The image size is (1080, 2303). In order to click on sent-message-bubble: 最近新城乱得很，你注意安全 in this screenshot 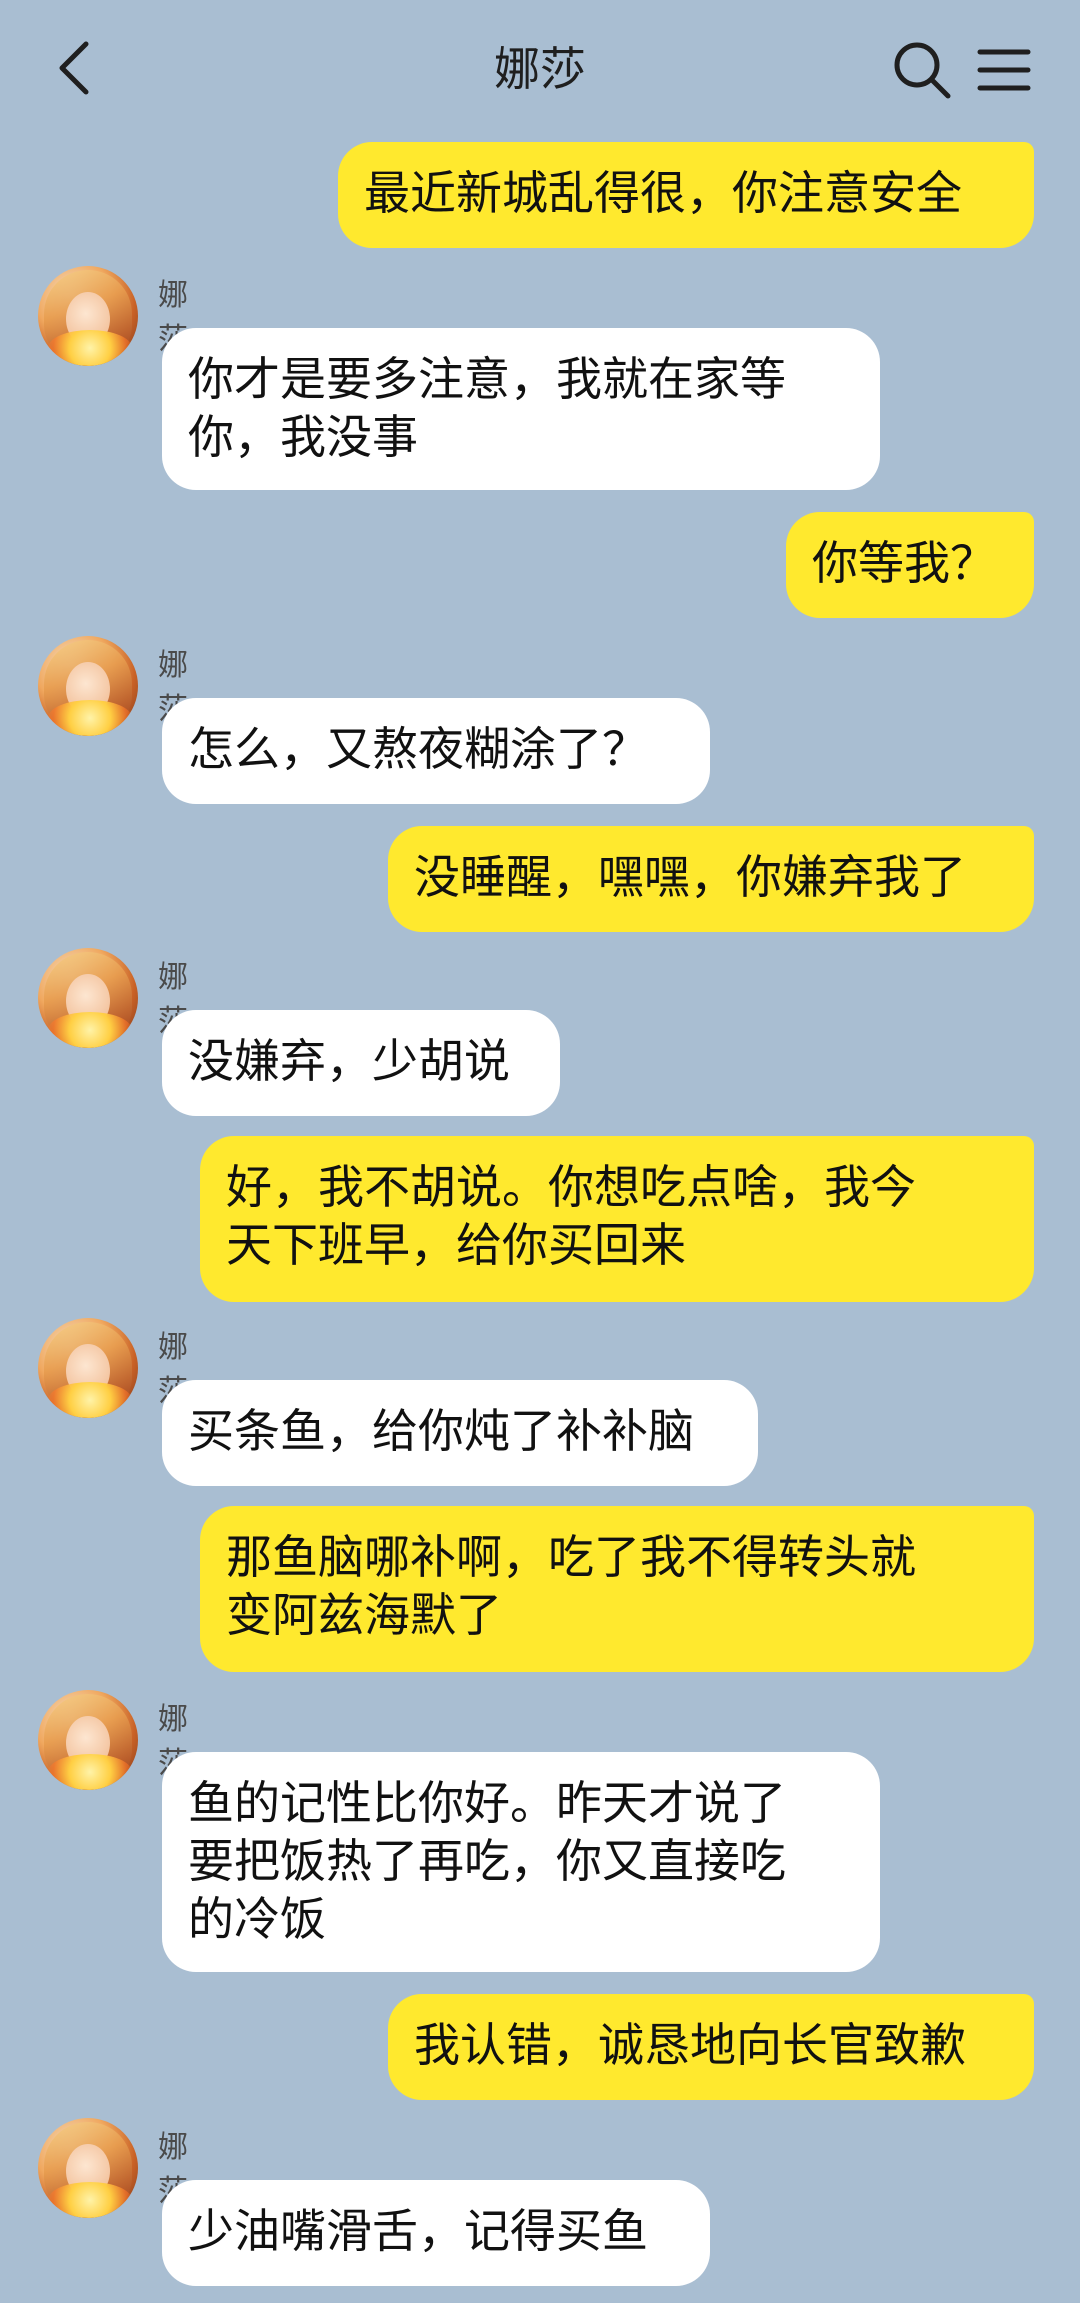, I will do `click(686, 195)`.